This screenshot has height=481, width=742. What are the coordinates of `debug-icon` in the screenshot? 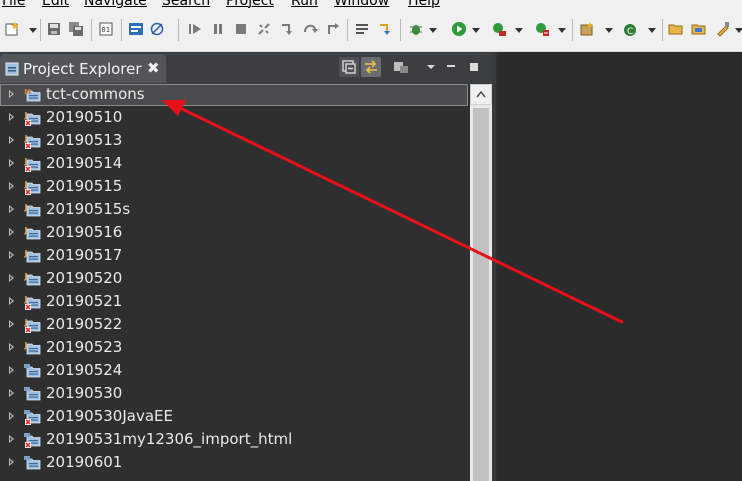 It's located at (416, 29).